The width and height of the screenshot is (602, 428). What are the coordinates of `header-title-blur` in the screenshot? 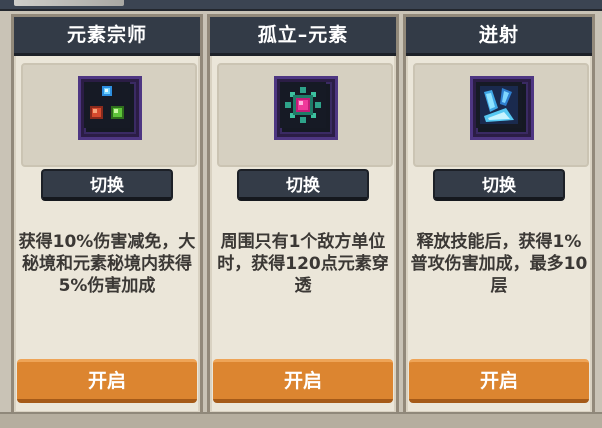 It's located at (69, 3).